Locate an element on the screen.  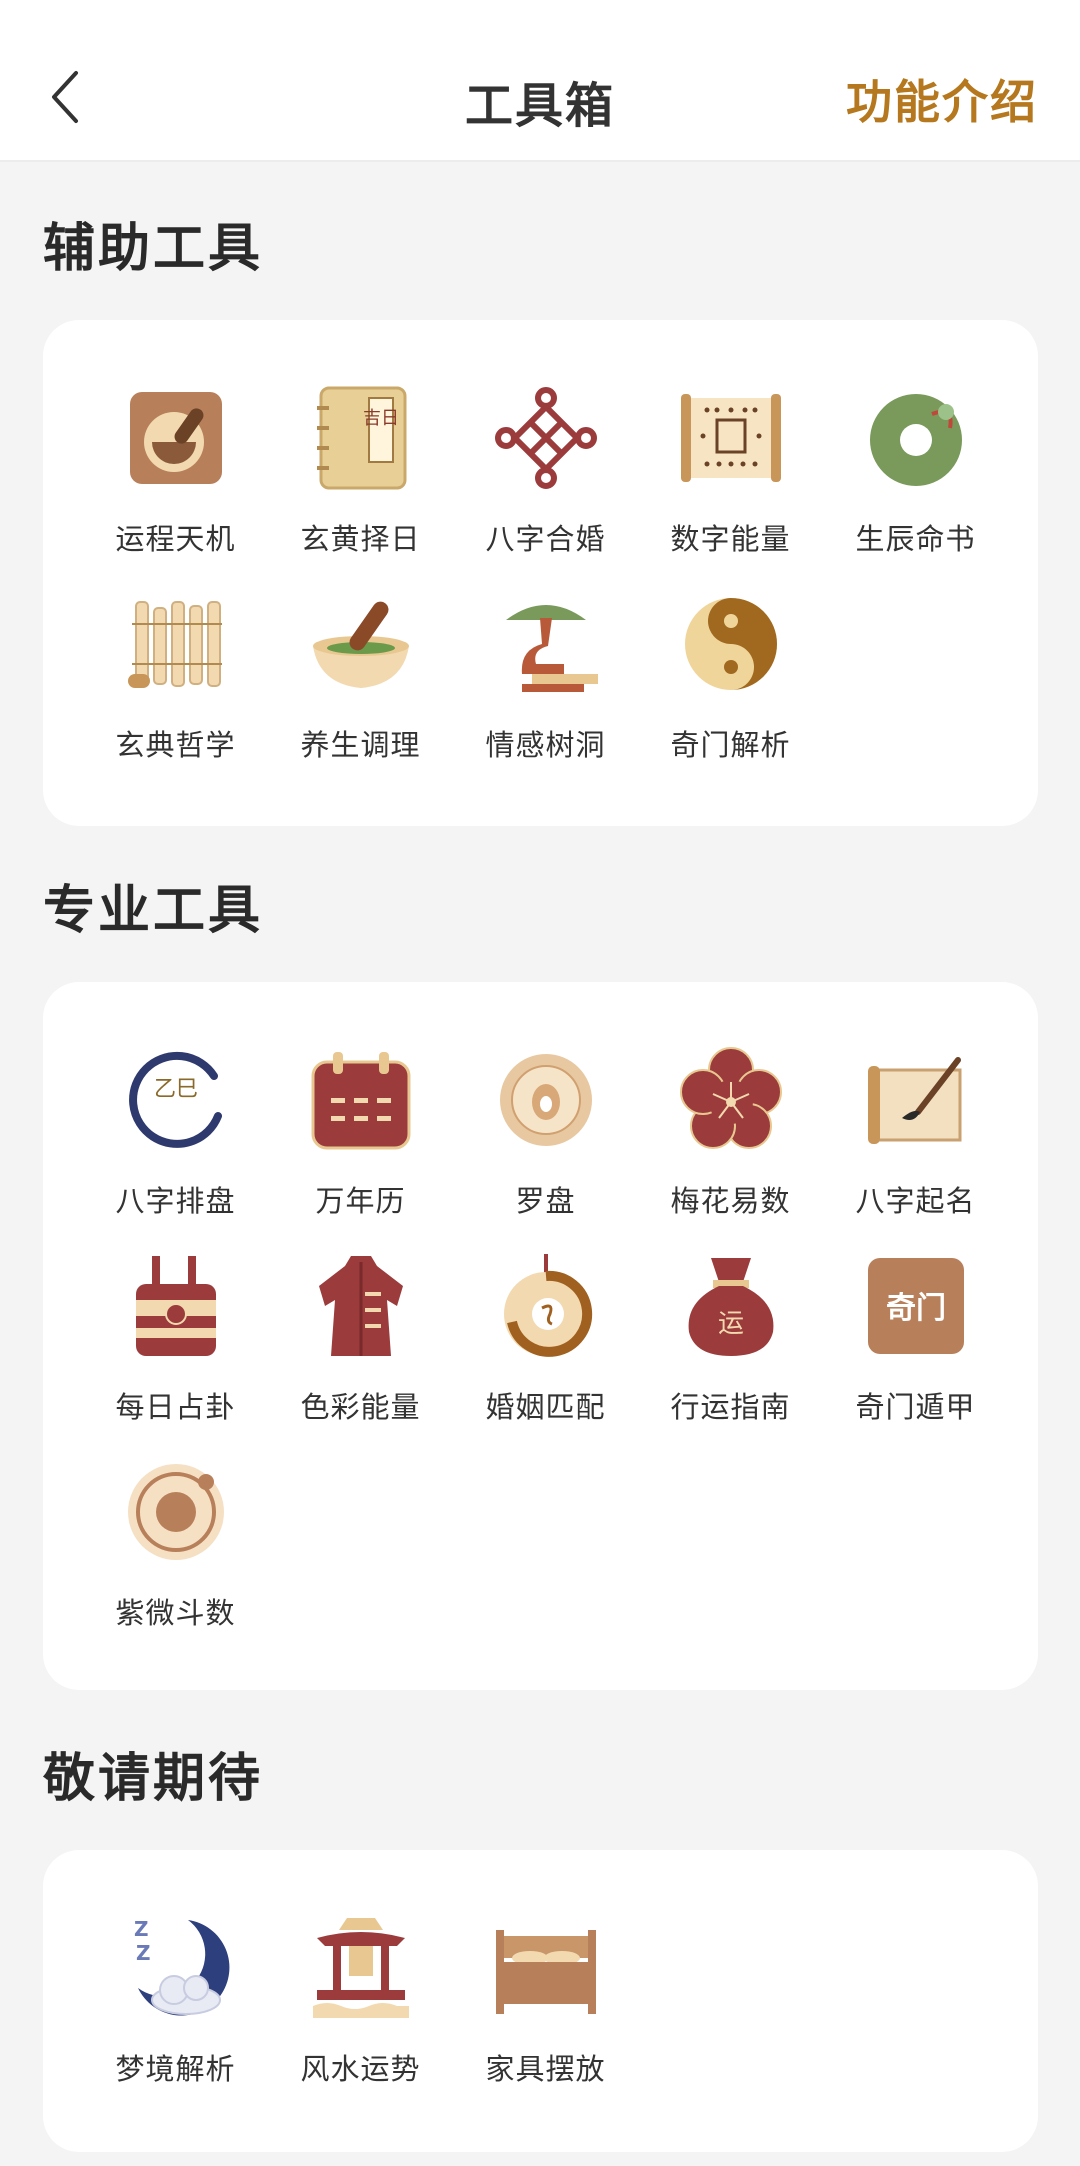
qipao-dress-icon is located at coordinates (361, 1306).